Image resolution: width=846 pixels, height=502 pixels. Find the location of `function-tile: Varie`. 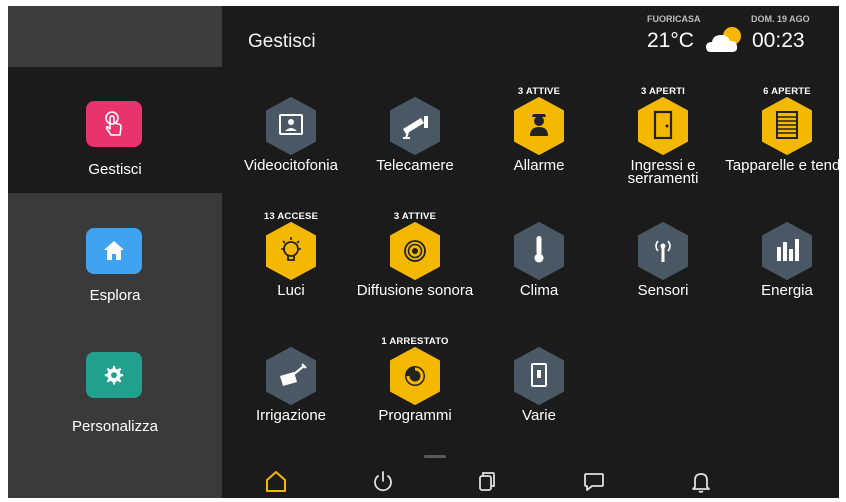

function-tile: Varie is located at coordinates (539, 391).